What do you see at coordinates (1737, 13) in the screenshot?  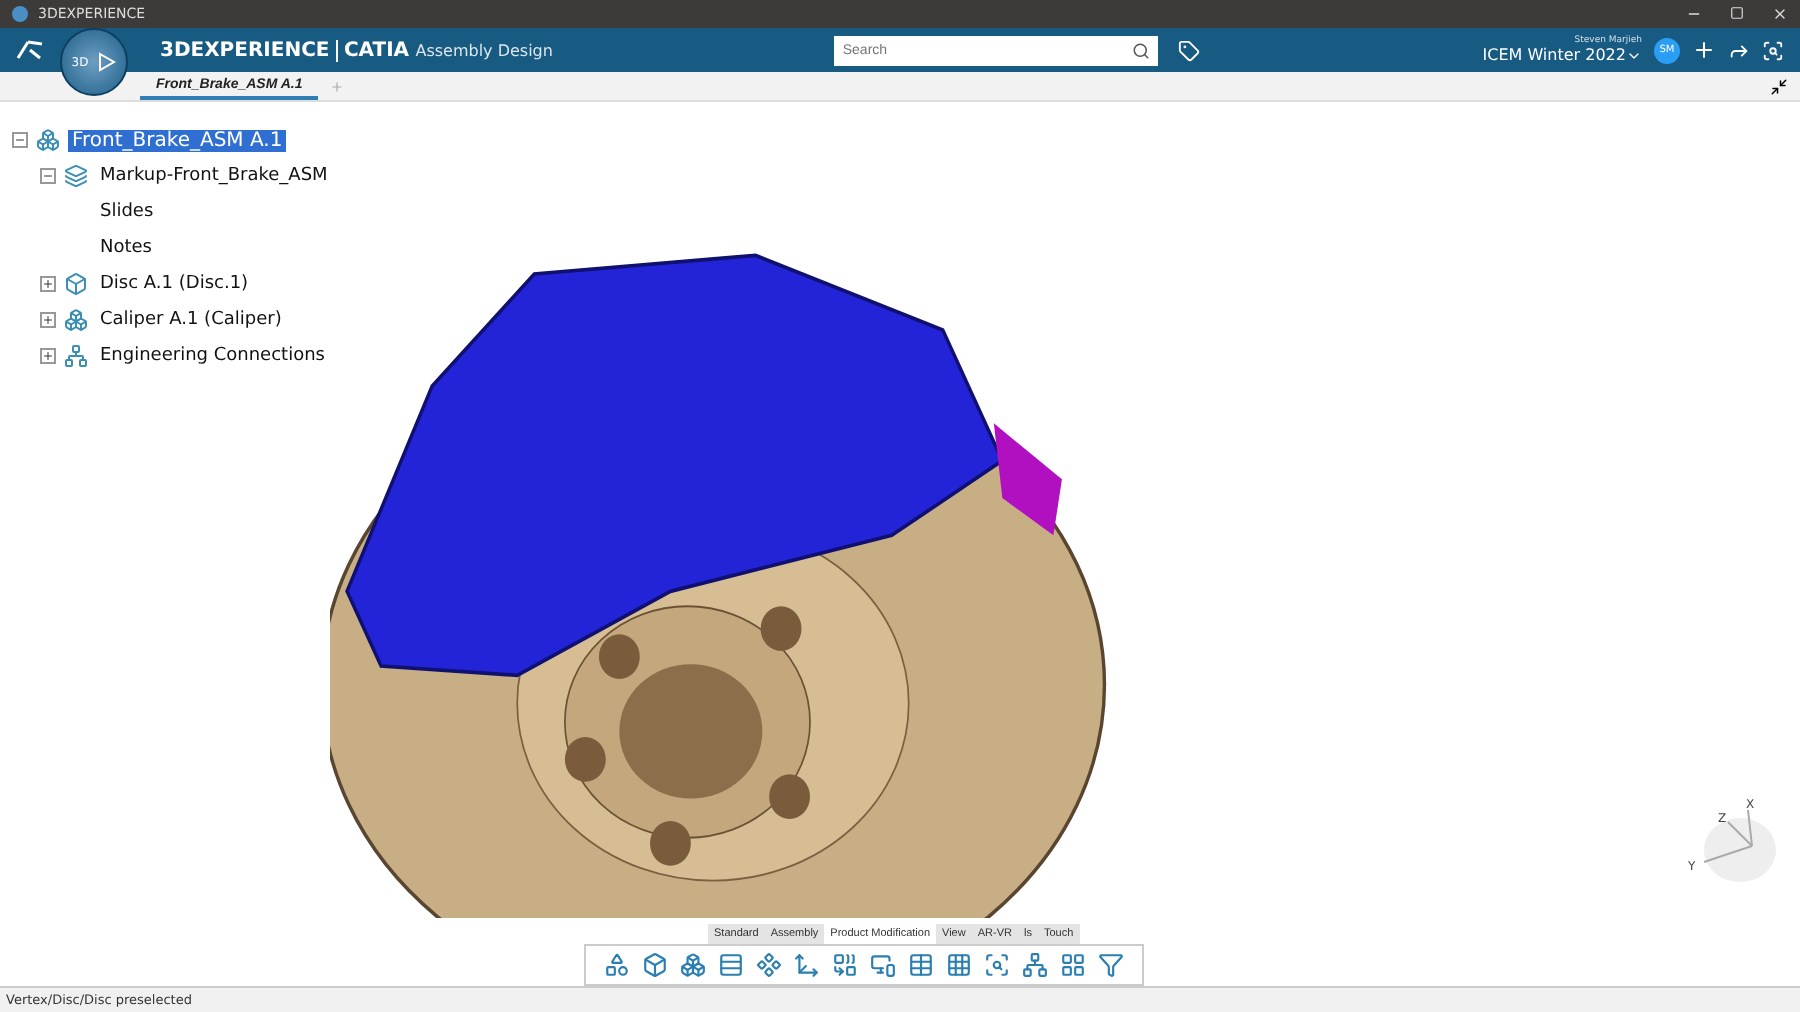 I see `maximize-icon` at bounding box center [1737, 13].